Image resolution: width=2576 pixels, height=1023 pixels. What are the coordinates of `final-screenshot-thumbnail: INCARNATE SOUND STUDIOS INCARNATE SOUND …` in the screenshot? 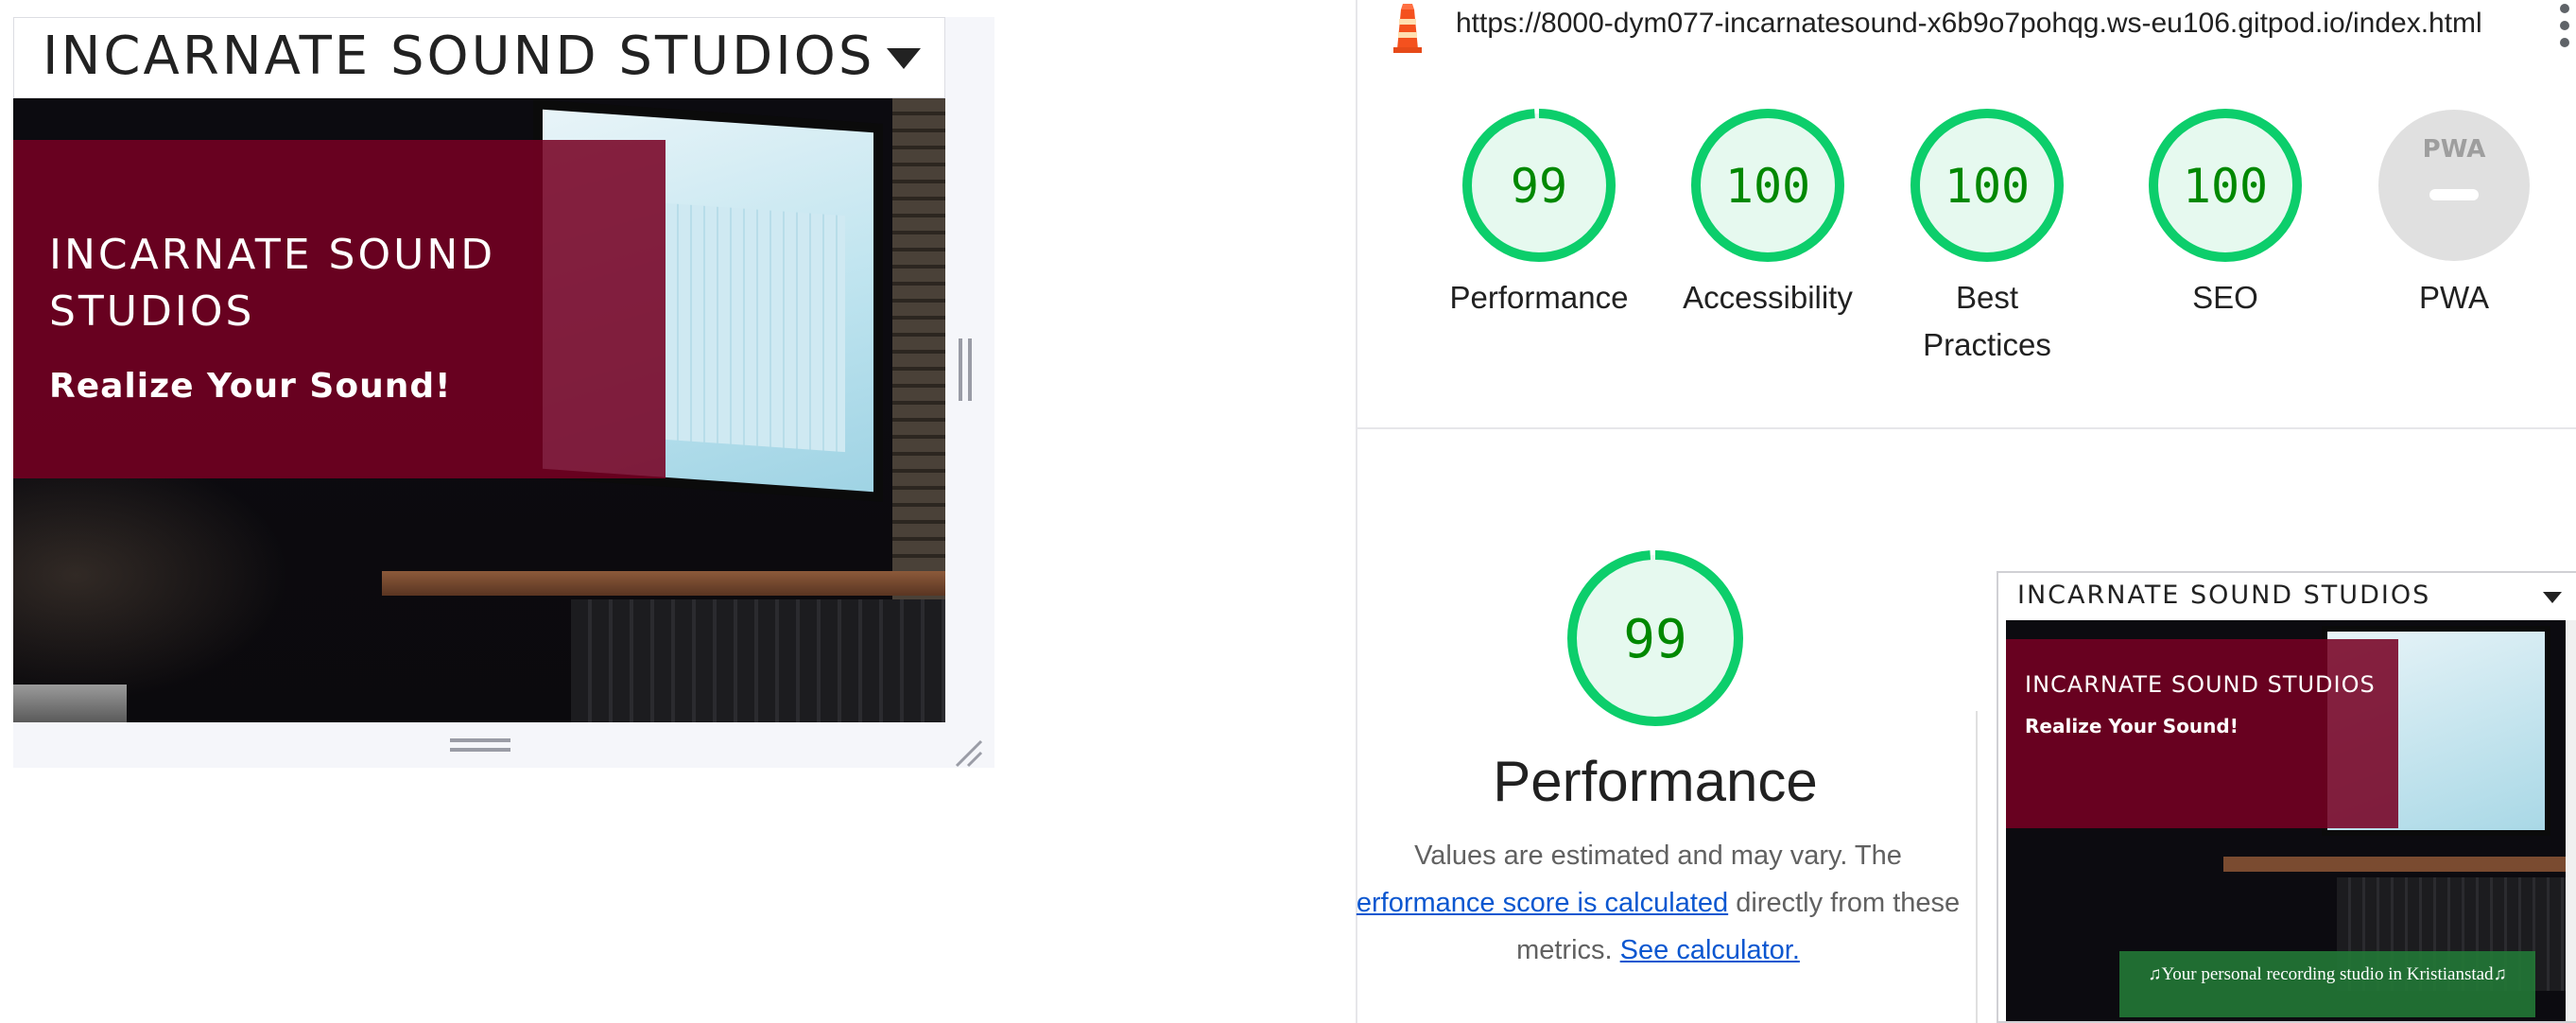 It's located at (2287, 797).